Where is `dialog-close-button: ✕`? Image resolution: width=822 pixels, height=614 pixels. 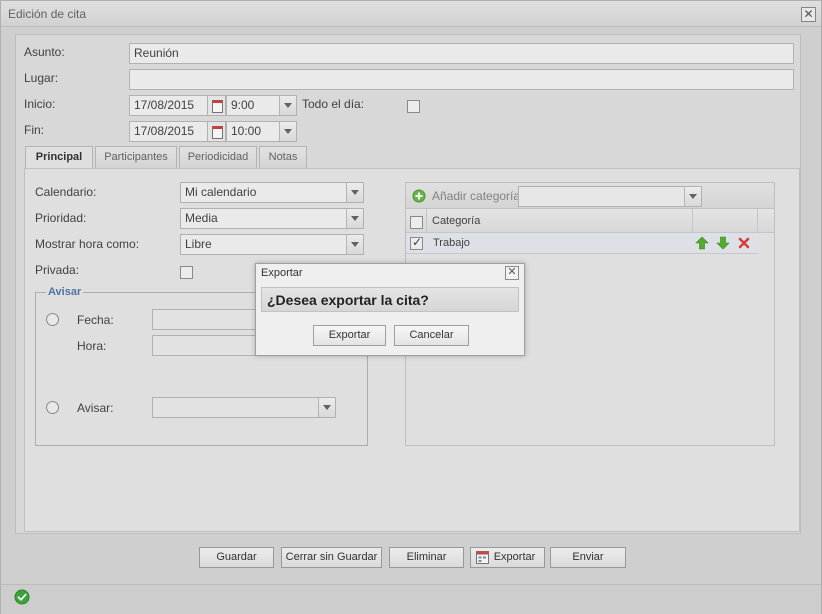
dialog-close-button: ✕ is located at coordinates (512, 273).